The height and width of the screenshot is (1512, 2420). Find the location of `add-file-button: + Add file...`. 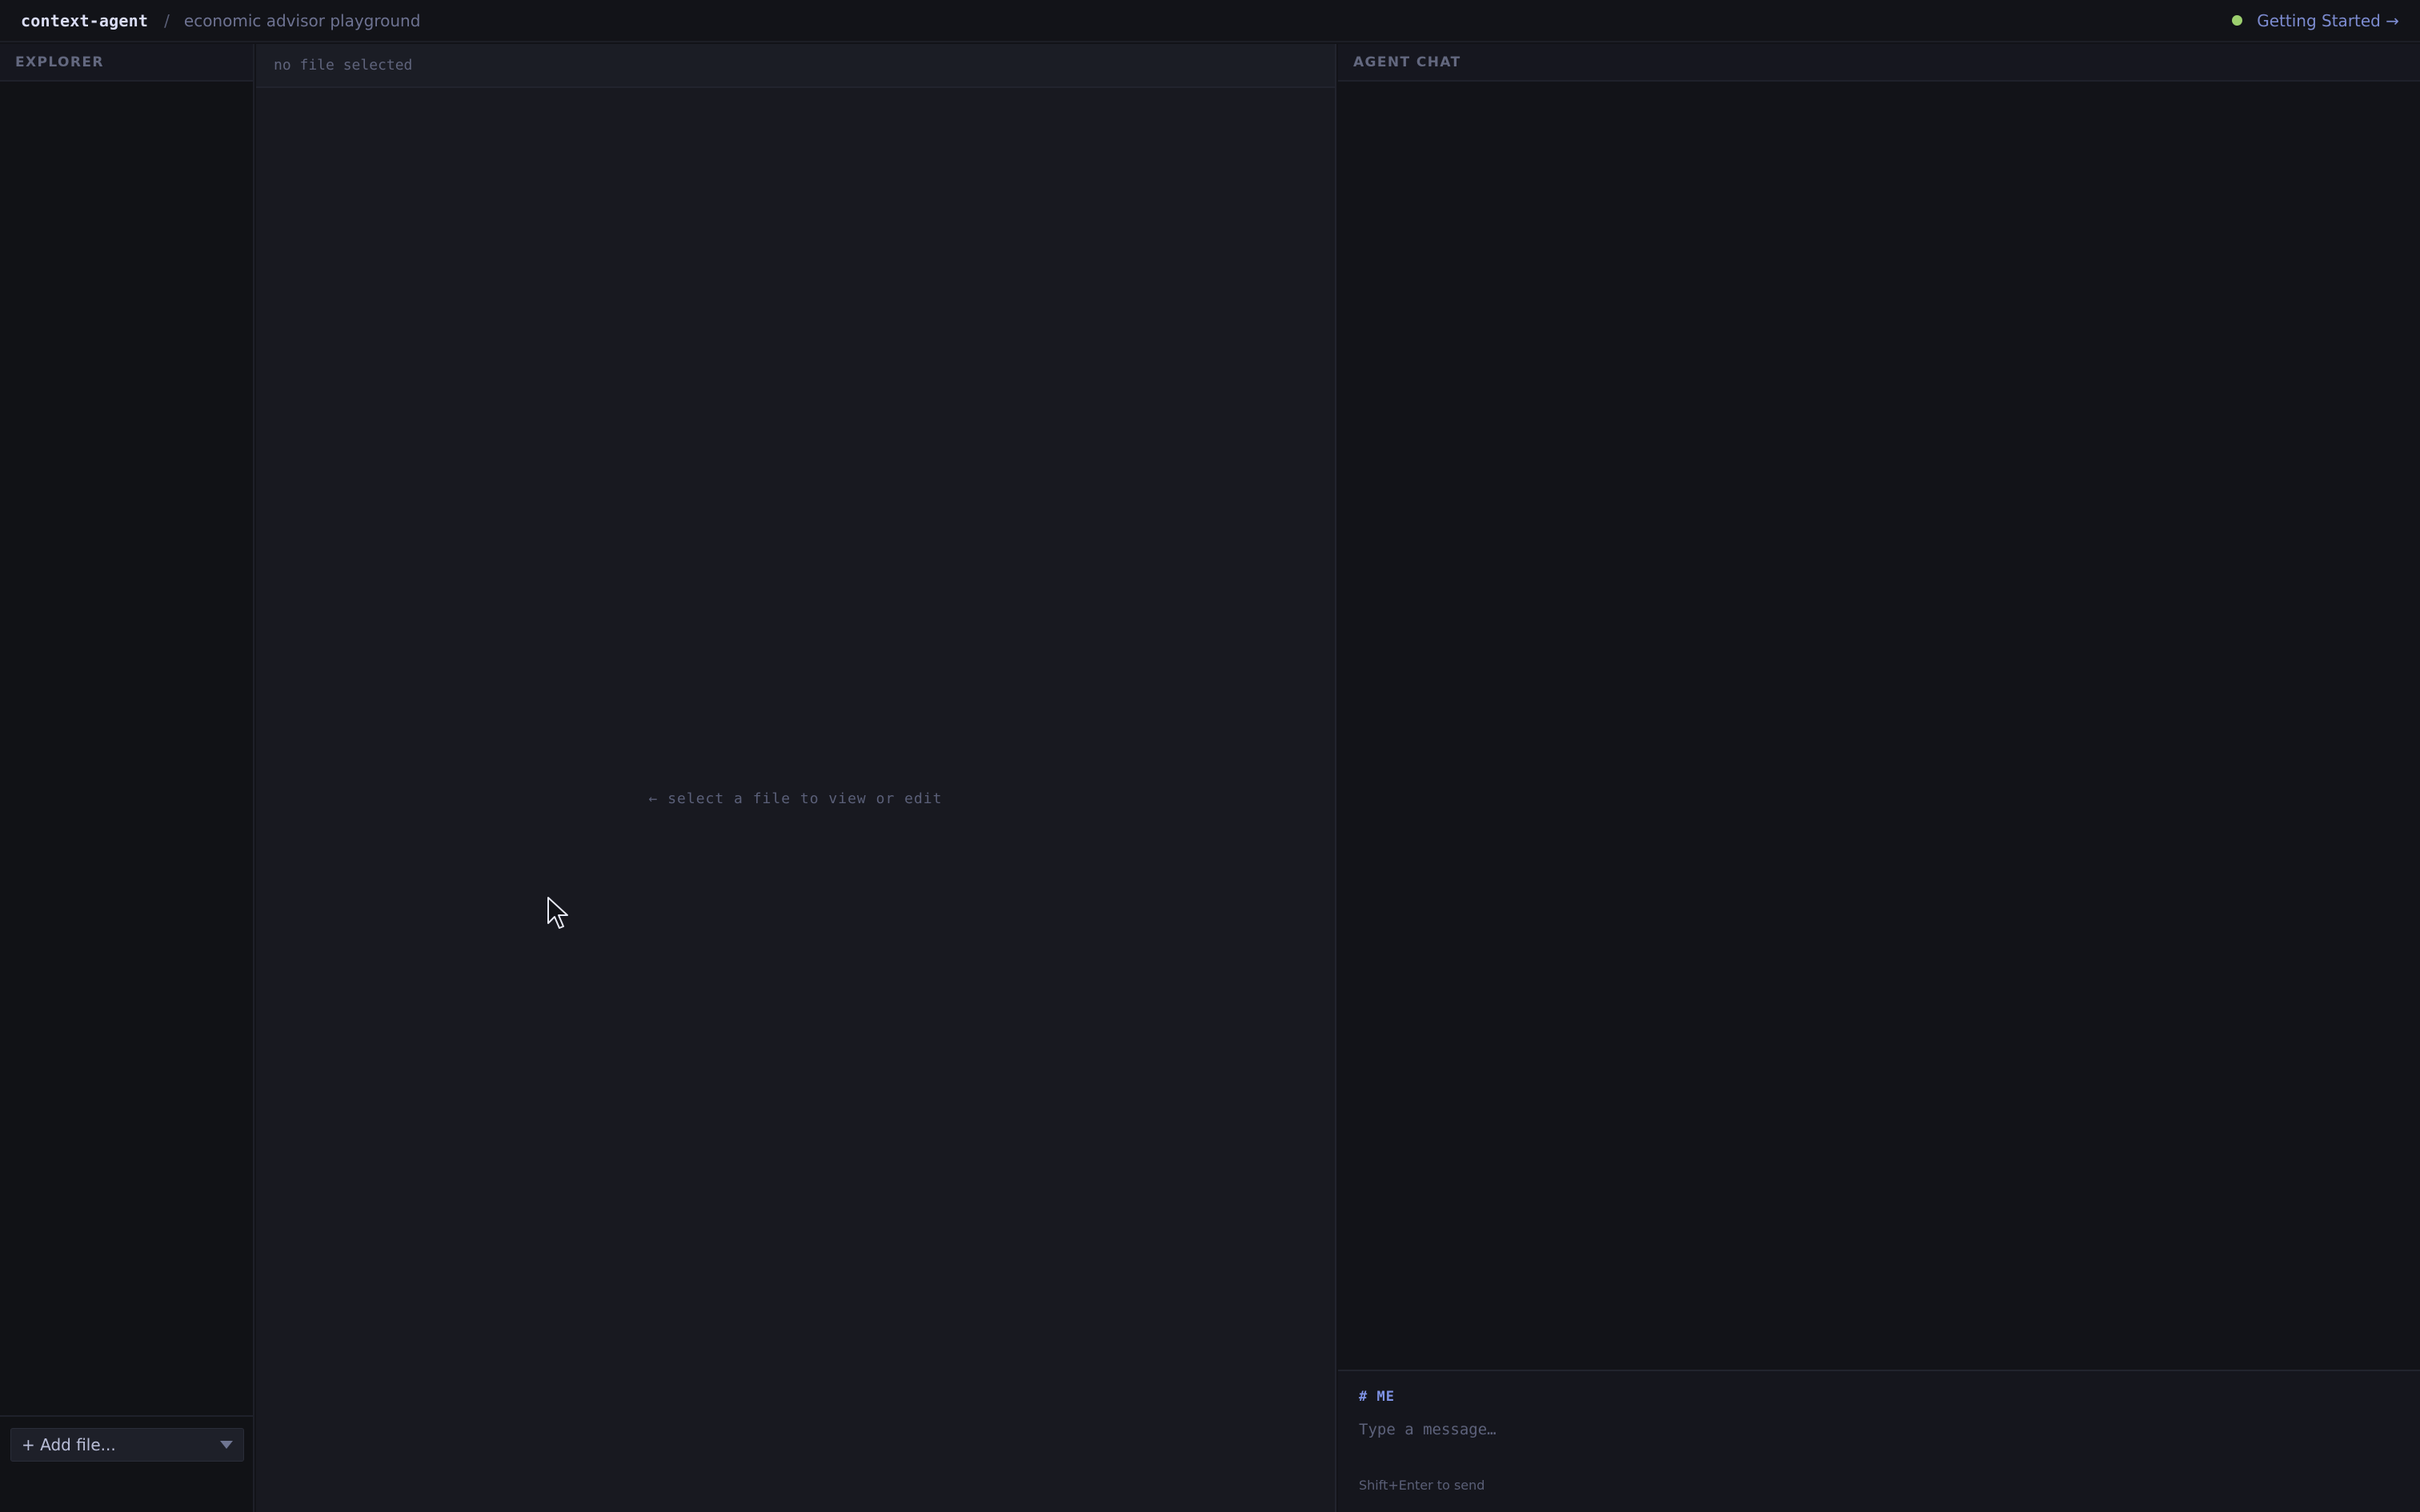

add-file-button: + Add file... is located at coordinates (127, 1445).